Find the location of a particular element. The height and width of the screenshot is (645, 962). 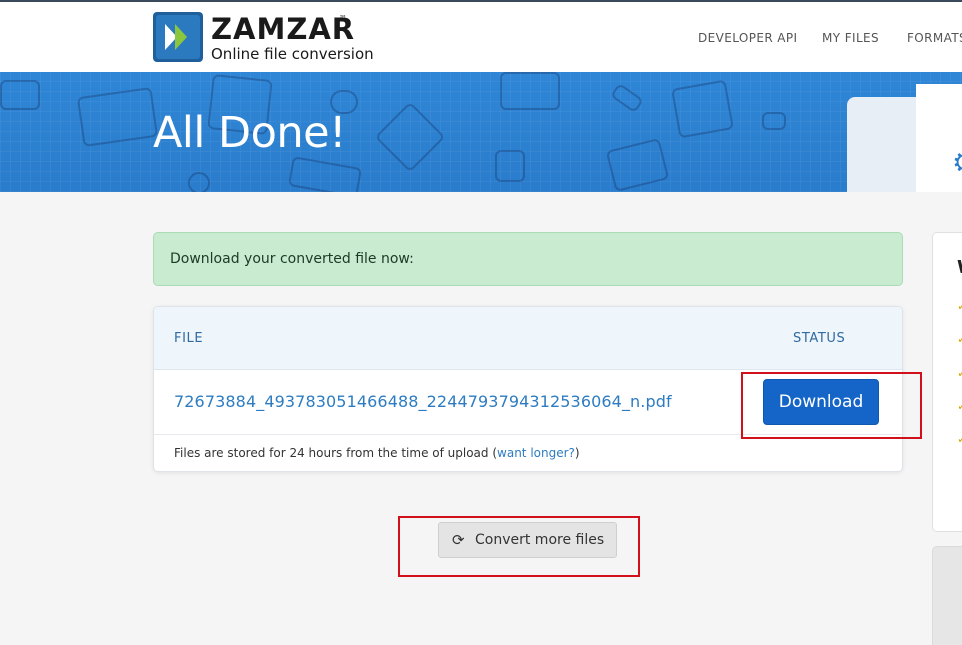

nav-developer-api: DEVELOPER API is located at coordinates (747, 38).